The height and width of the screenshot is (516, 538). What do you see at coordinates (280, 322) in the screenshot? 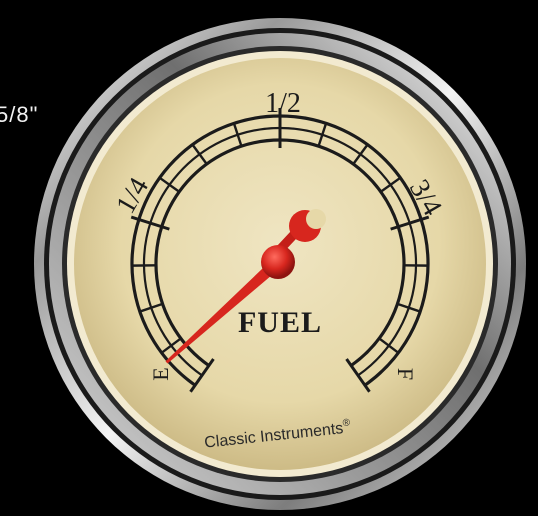
I see `gauge-label: FUEL` at bounding box center [280, 322].